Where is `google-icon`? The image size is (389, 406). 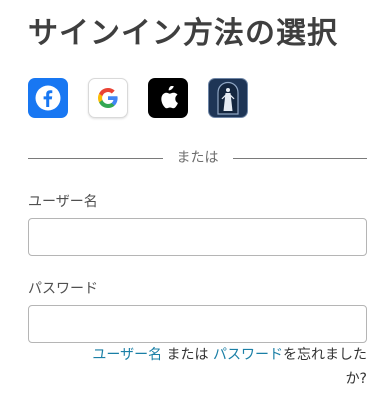
google-icon is located at coordinates (108, 98).